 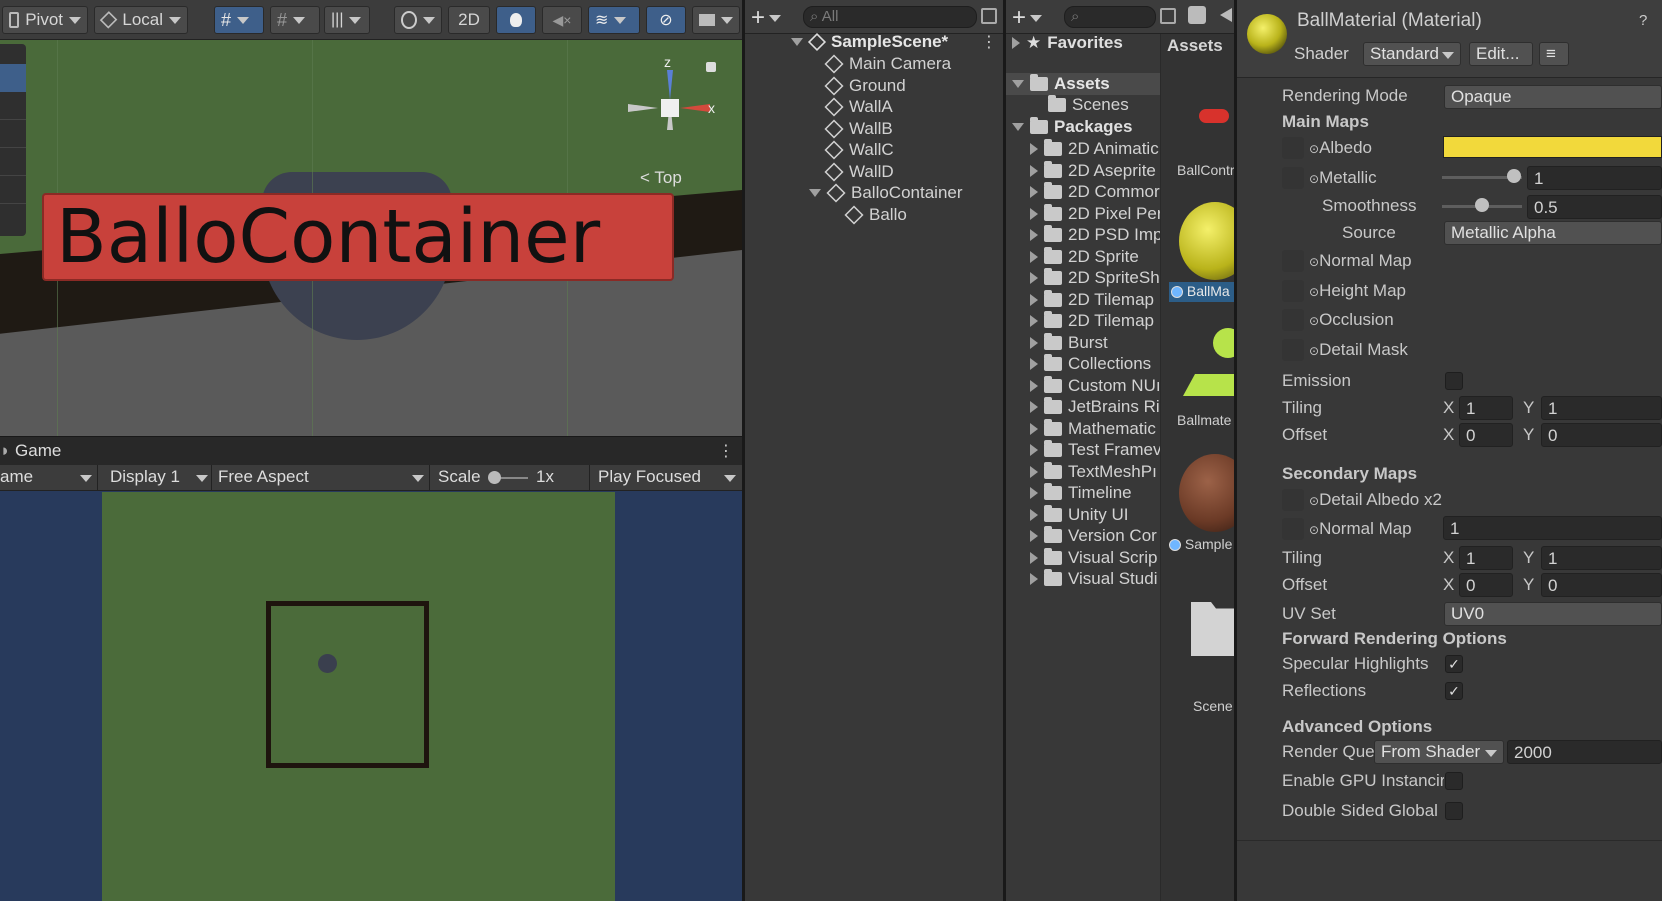 I want to click on package-folder-row: Mathematic, so click(x=1093, y=429).